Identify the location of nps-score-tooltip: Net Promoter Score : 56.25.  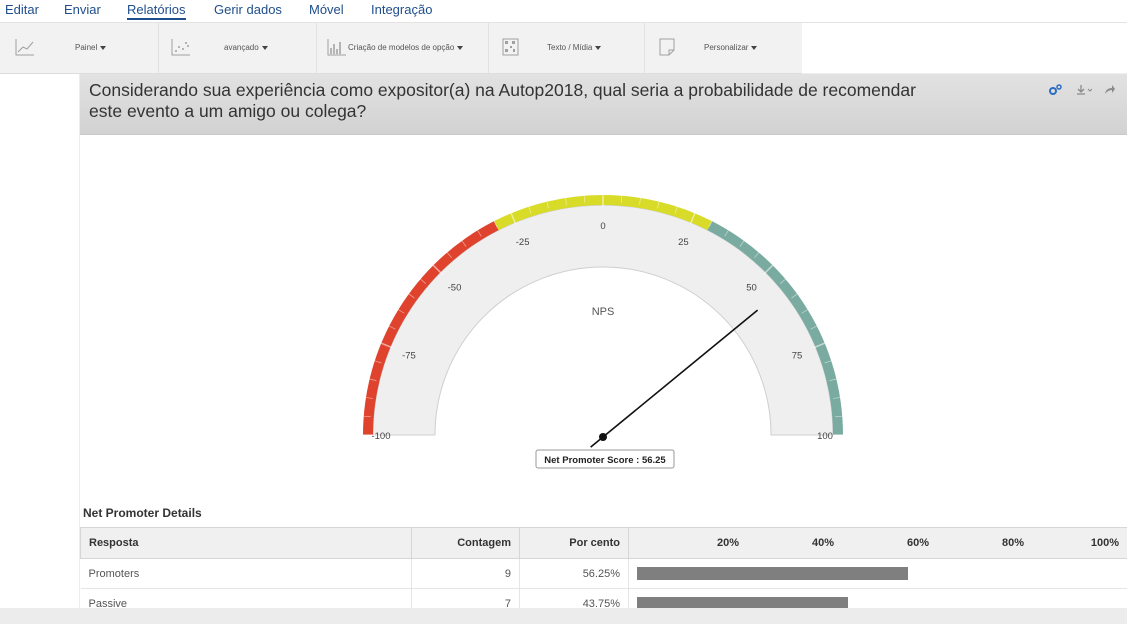
(605, 460).